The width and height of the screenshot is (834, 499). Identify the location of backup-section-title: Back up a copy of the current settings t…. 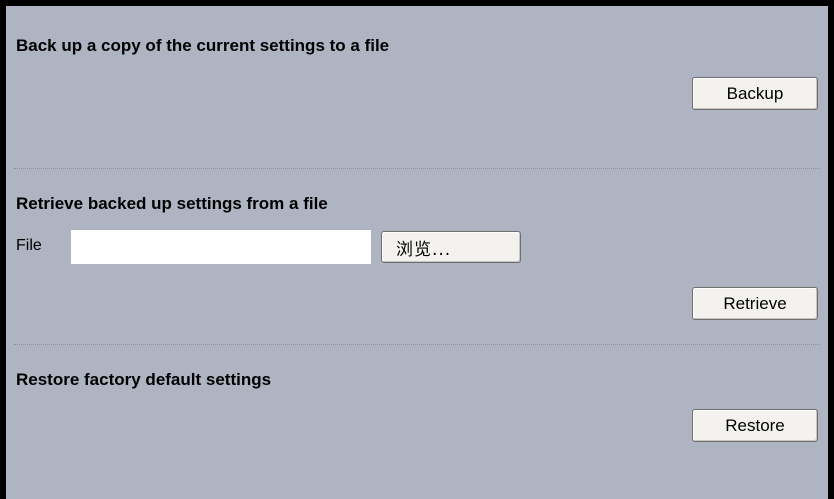
(203, 45).